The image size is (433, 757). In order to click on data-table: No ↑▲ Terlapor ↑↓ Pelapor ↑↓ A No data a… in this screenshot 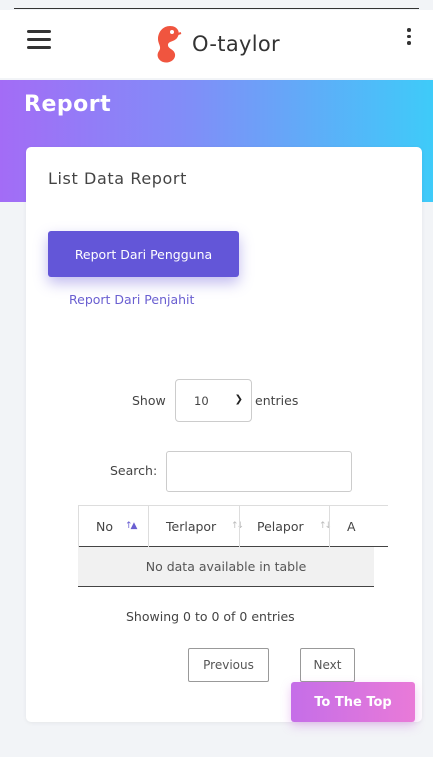, I will do `click(233, 546)`.